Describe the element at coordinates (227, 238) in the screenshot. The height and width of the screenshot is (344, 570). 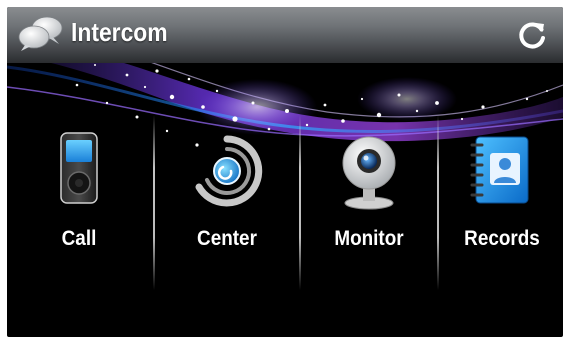
I see `menu-item-center-label: Center` at that location.